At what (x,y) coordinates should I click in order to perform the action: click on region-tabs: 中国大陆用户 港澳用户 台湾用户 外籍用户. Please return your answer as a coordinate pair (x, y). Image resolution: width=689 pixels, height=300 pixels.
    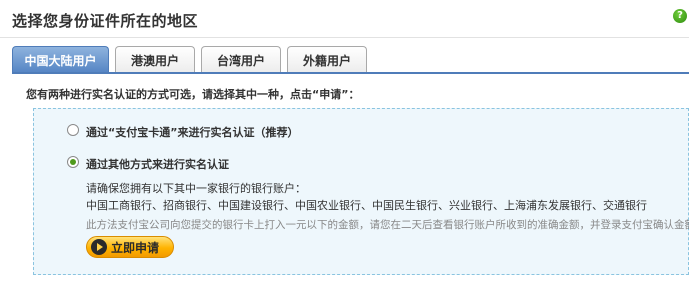
    Looking at the image, I should click on (350, 59).